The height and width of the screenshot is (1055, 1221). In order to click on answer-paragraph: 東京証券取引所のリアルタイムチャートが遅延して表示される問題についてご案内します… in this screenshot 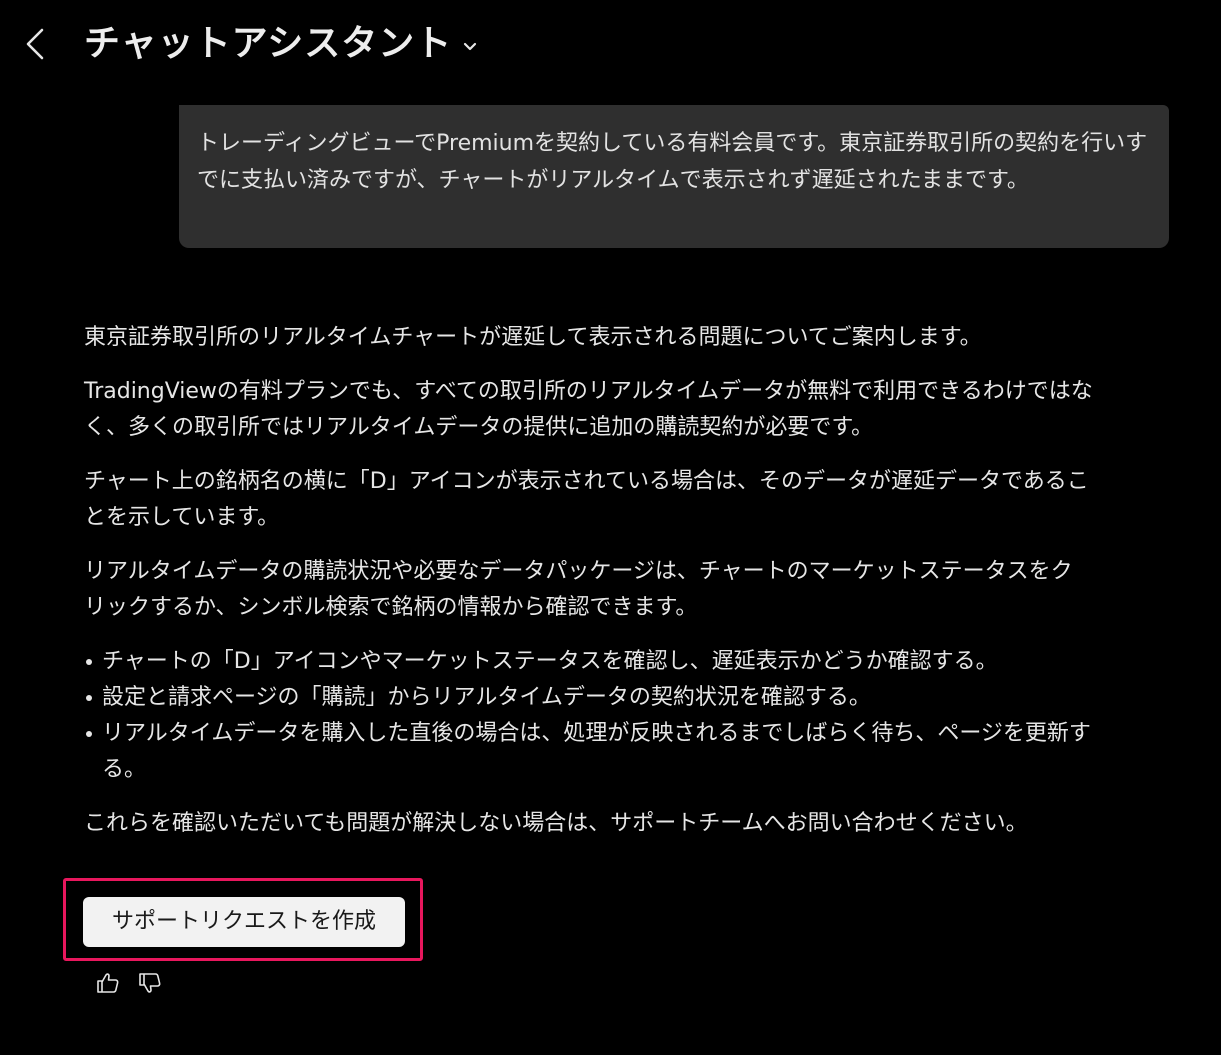, I will do `click(533, 337)`.